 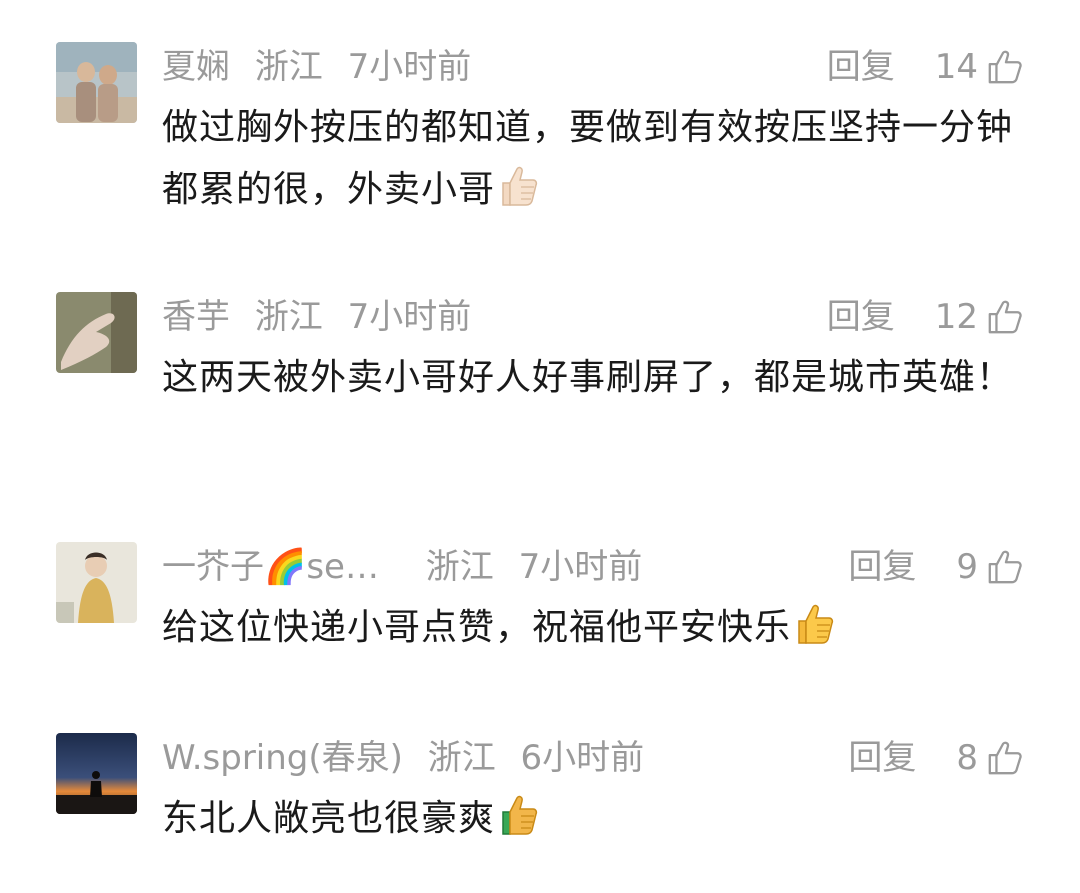 What do you see at coordinates (409, 567) in the screenshot?
I see `comment-meta: 一芥子🌈se… 浙江 7小时前` at bounding box center [409, 567].